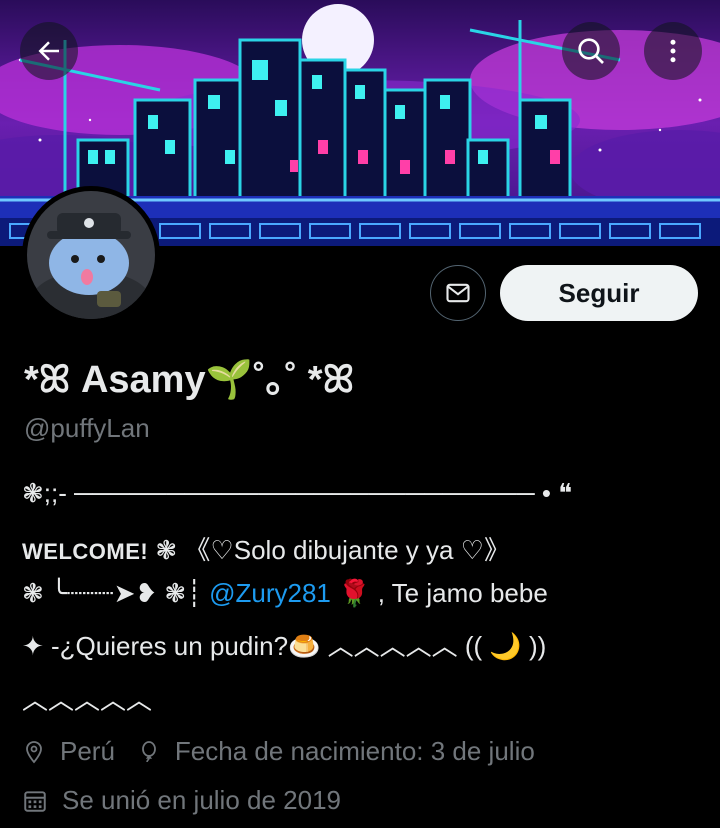  I want to click on bio-welcome: WELCOME!, so click(85, 551).